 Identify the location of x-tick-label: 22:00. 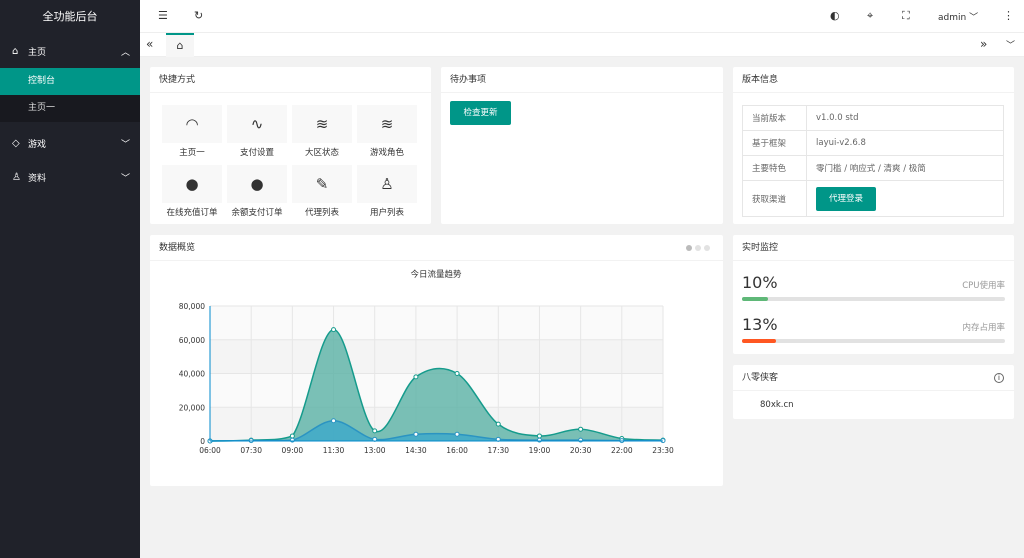
(622, 450).